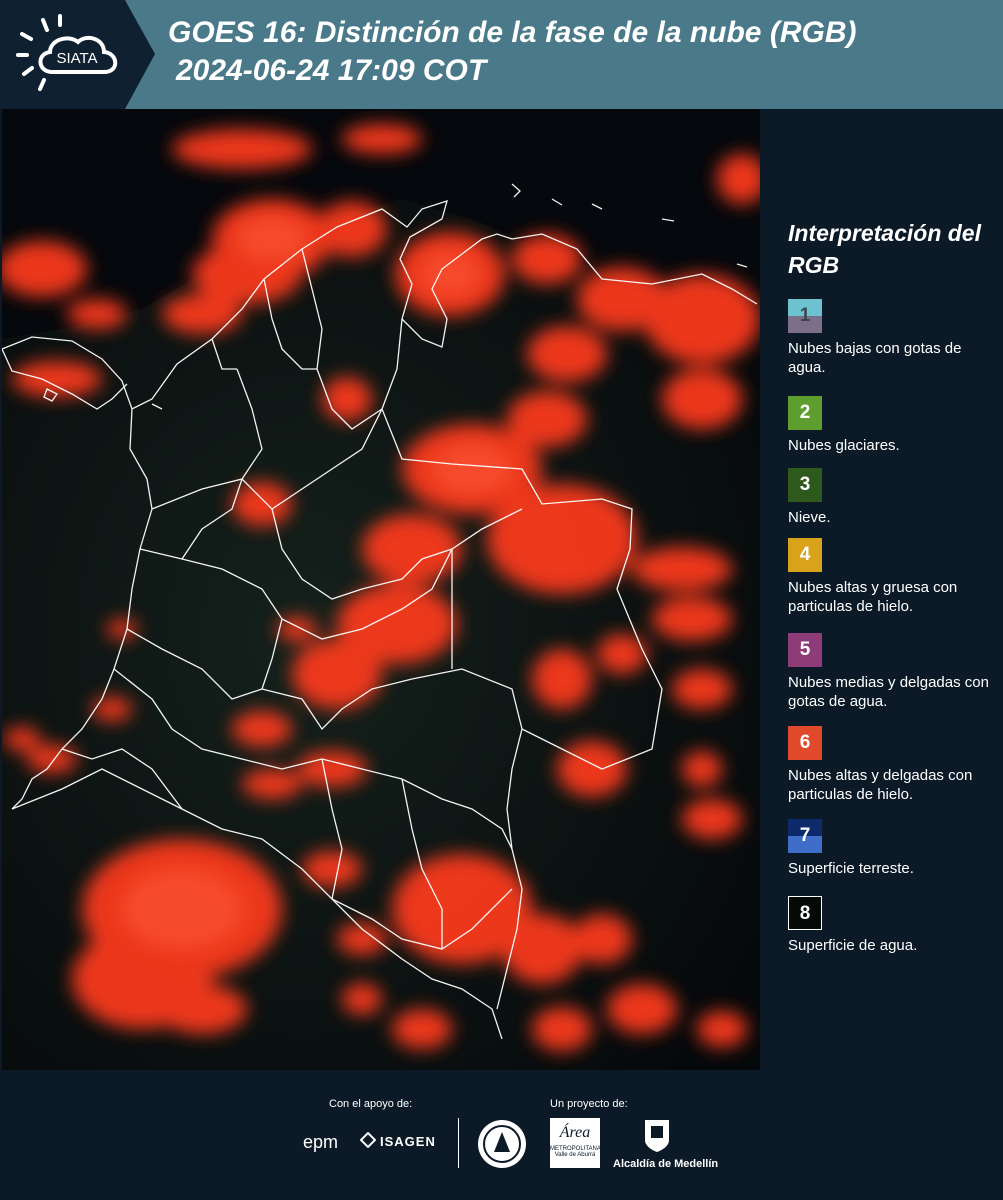  I want to click on legend-swatch-1: 1, so click(805, 316).